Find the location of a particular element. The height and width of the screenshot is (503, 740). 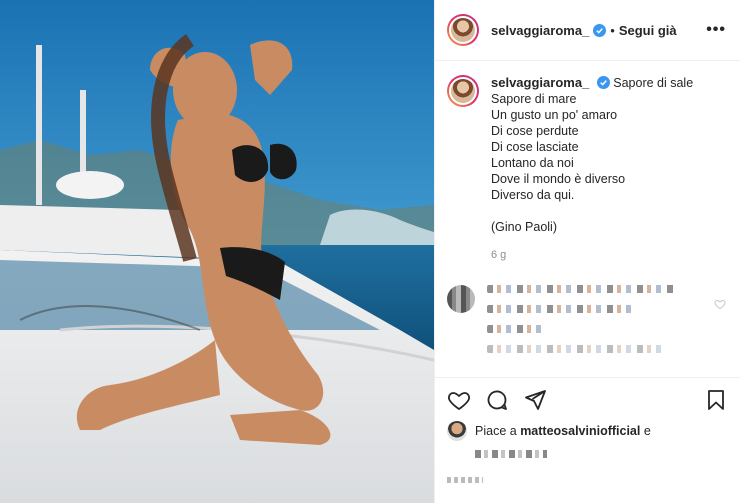

comment-like-heart-icon is located at coordinates (720, 304).